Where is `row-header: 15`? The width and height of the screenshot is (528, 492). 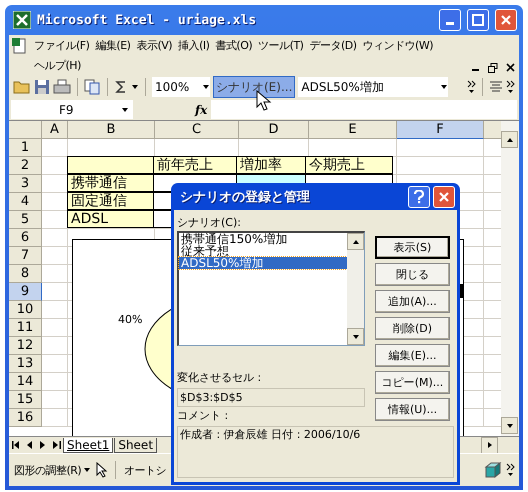 row-header: 15 is located at coordinates (25, 400).